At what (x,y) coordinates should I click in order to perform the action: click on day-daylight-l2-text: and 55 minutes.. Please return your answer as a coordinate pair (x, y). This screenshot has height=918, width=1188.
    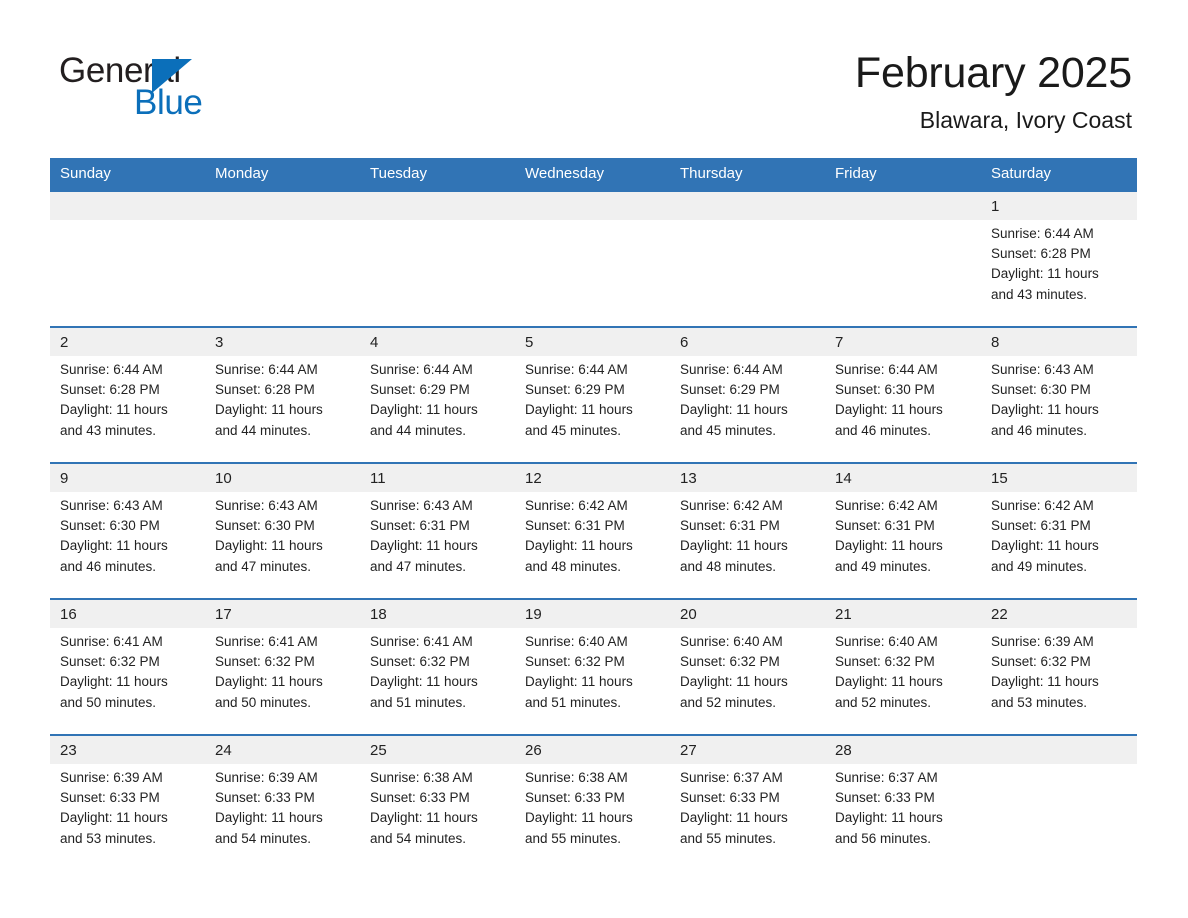
    Looking at the image, I should click on (573, 838).